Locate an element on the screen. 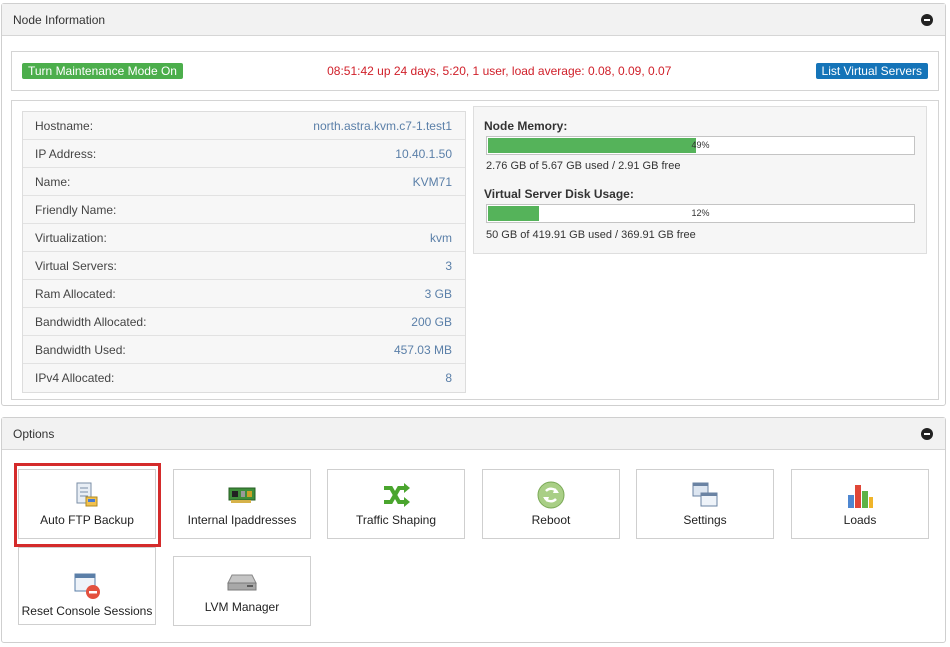 The width and height of the screenshot is (950, 647). info-row-friendly-name: Friendly Name: is located at coordinates (244, 210).